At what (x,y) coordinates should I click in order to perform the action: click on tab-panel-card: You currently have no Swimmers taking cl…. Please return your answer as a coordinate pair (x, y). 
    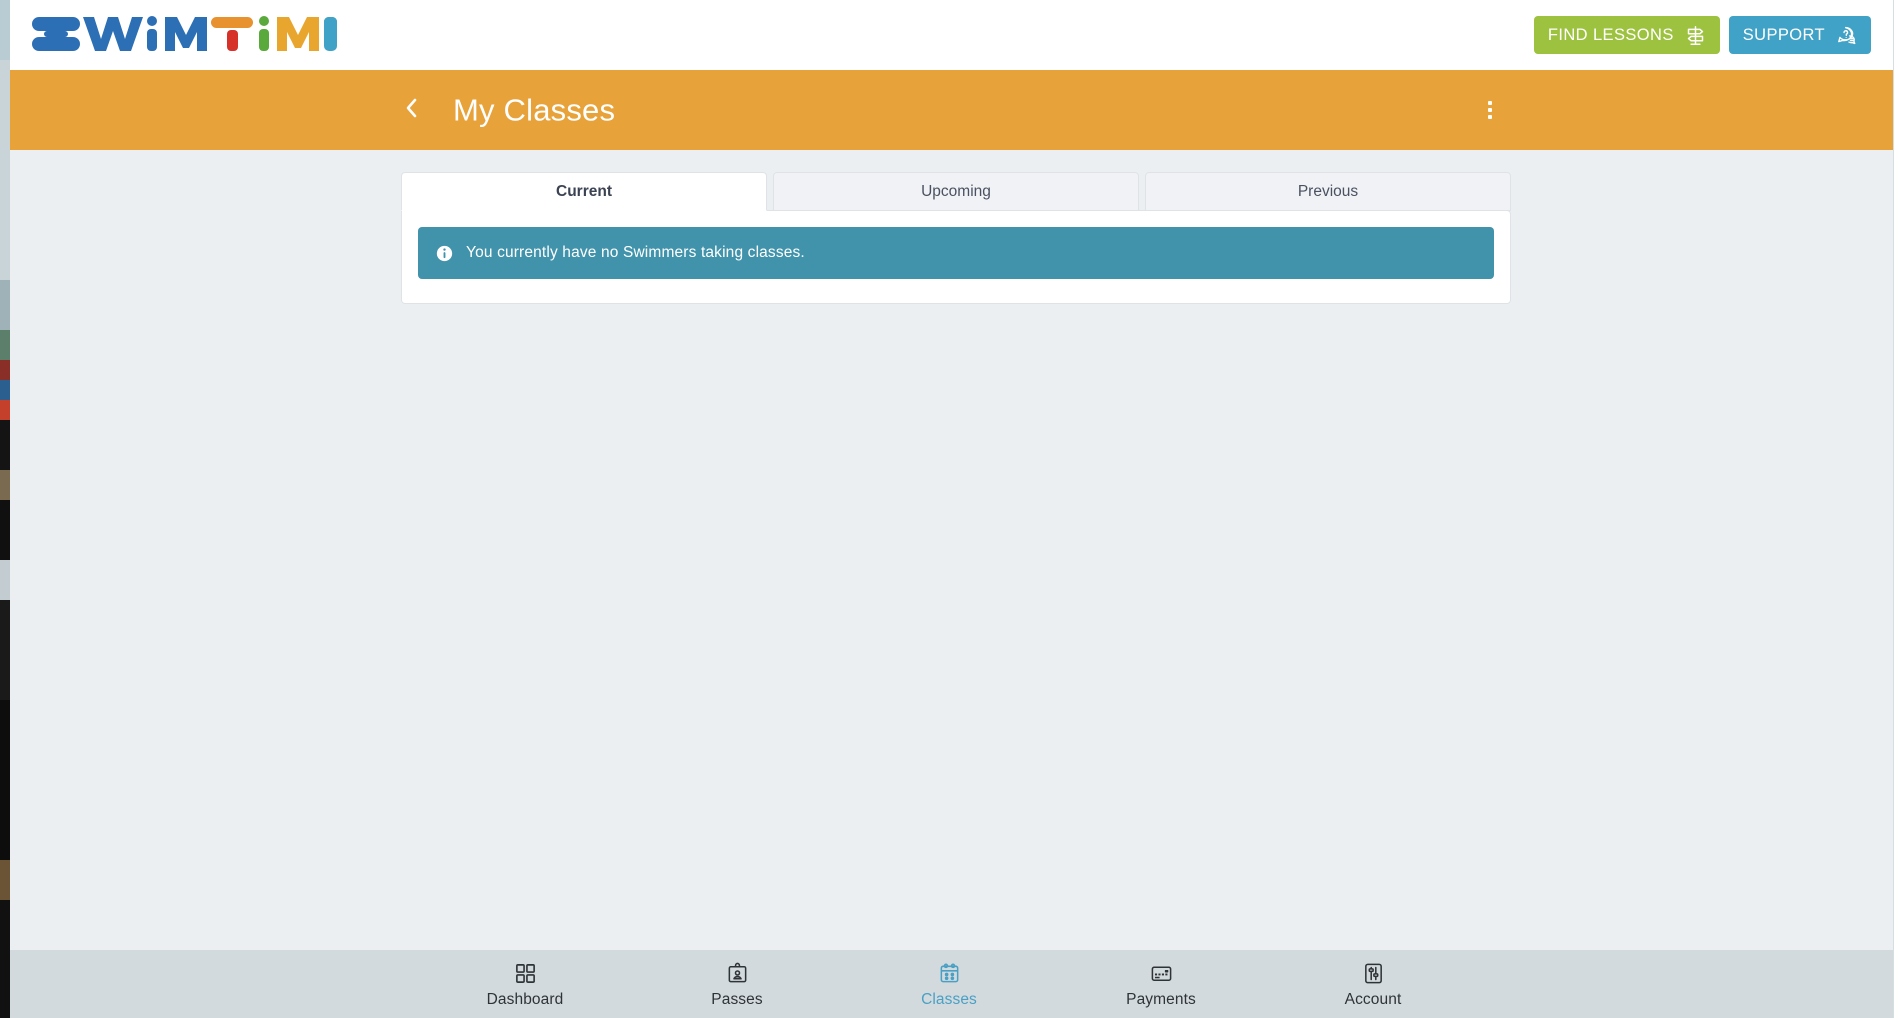
    Looking at the image, I should click on (956, 257).